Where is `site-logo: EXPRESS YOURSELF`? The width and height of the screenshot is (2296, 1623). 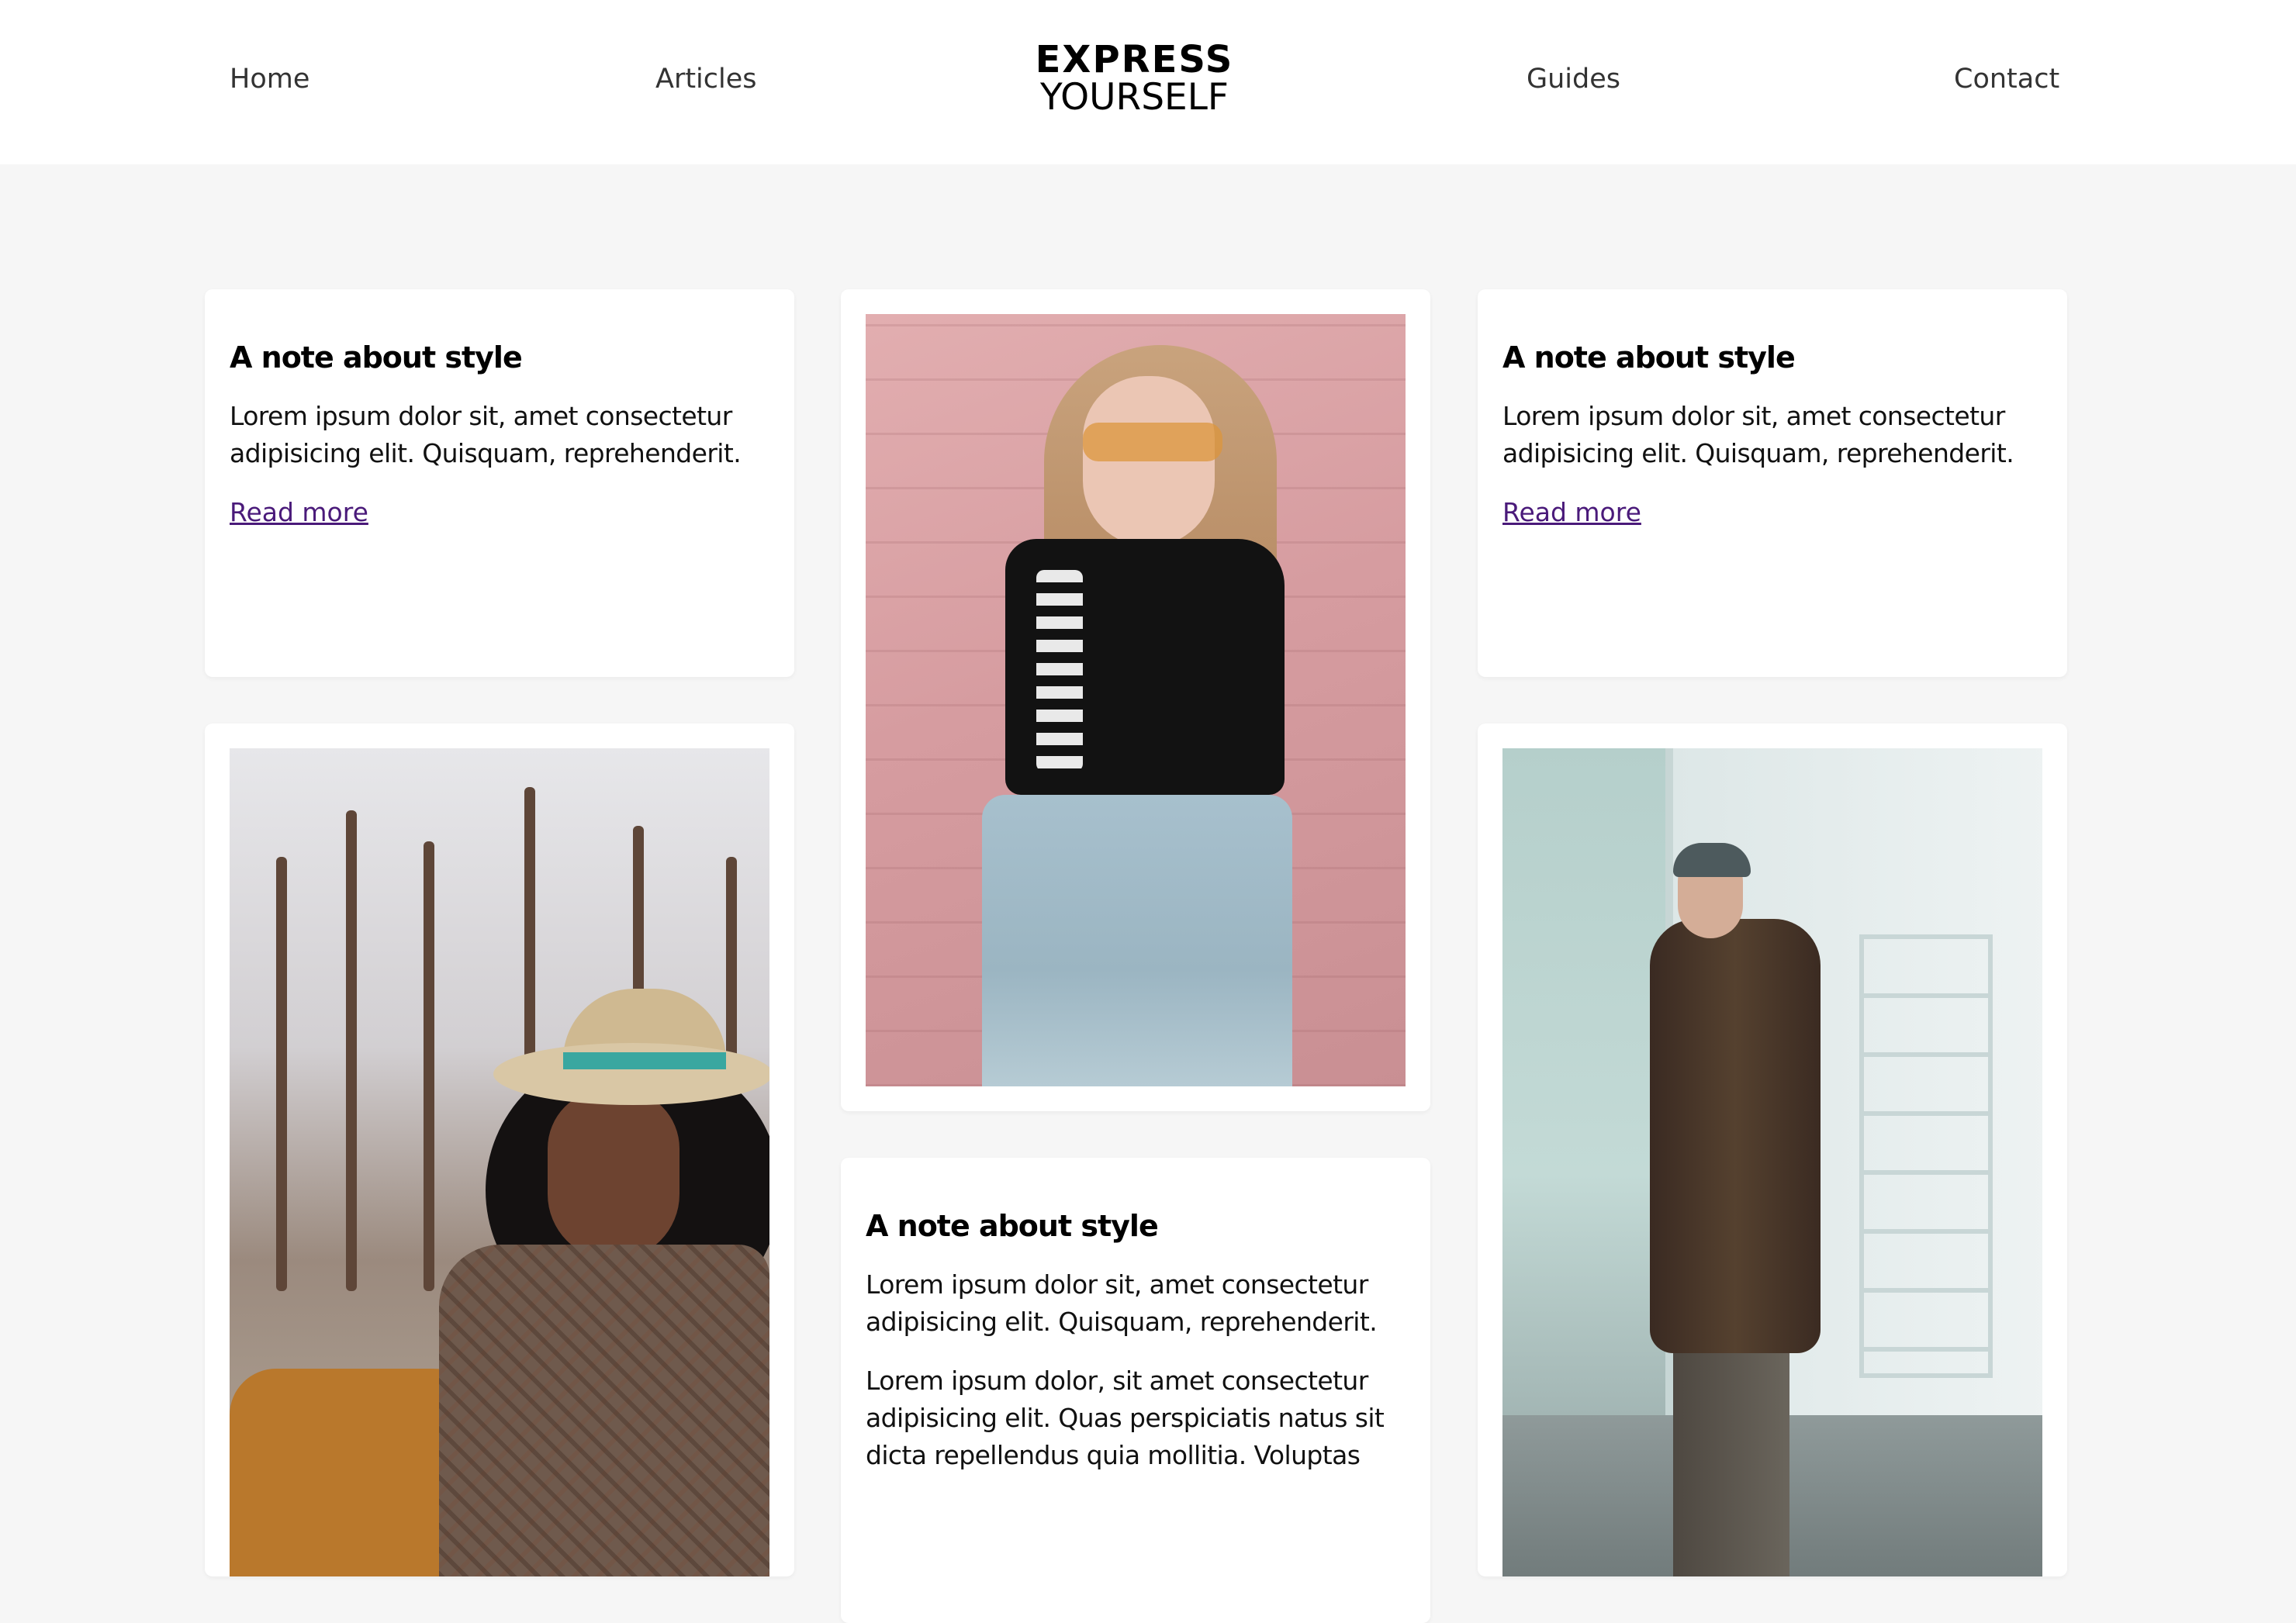
site-logo: EXPRESS YOURSELF is located at coordinates (1134, 78).